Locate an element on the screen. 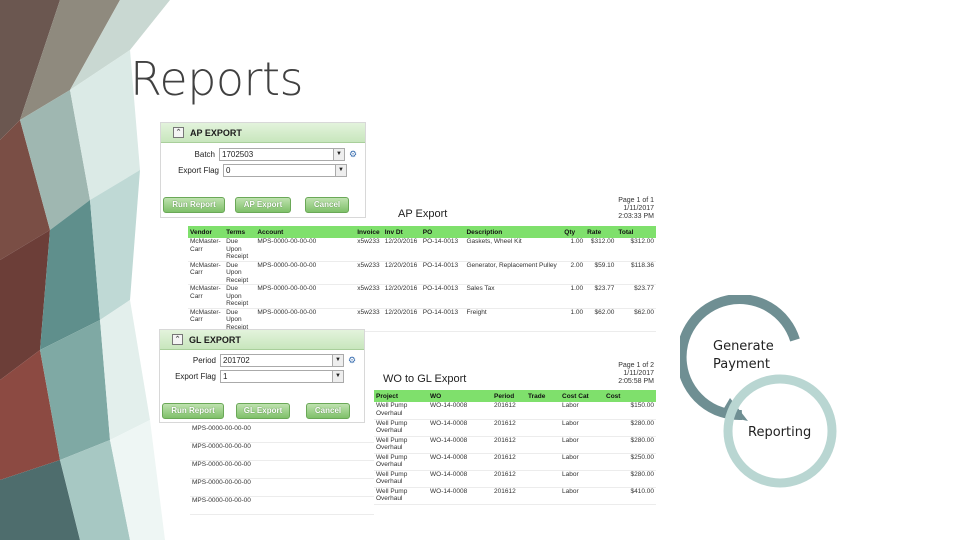 This screenshot has height=540, width=960. slide-title: Reports is located at coordinates (216, 79).